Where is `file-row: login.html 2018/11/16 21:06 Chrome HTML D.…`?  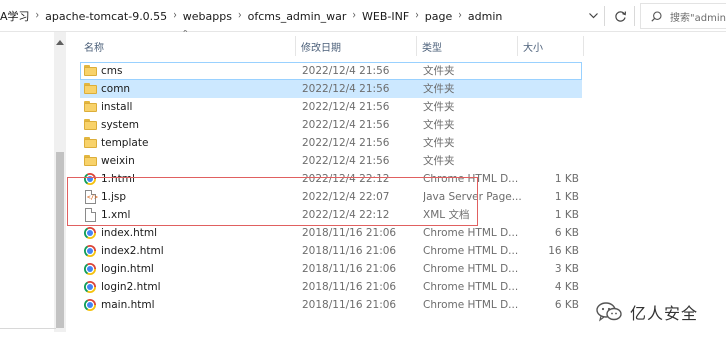 file-row: login.html 2018/11/16 21:06 Chrome HTML D.… is located at coordinates (331, 269).